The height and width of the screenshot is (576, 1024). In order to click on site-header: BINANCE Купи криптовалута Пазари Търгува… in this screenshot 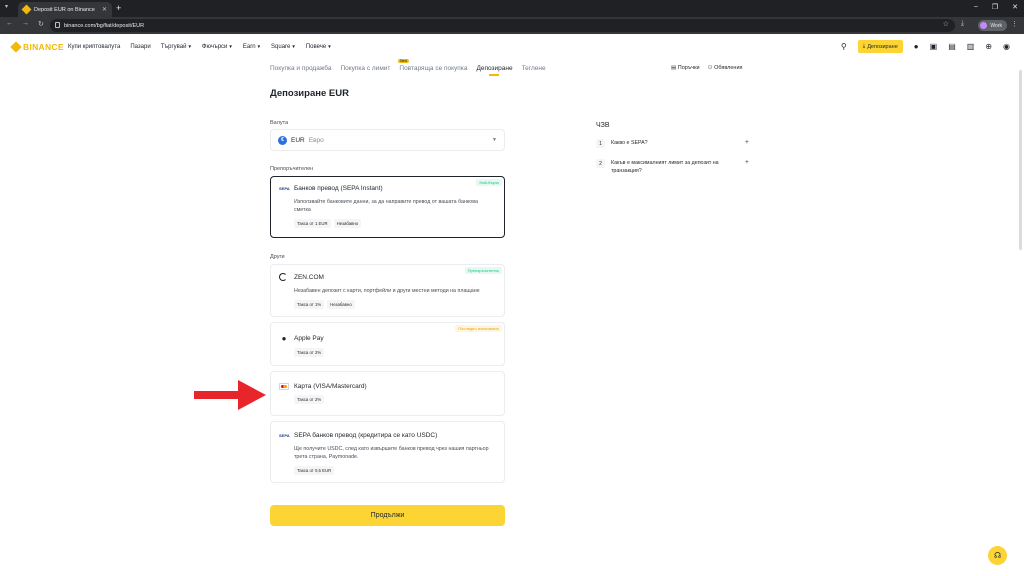, I will do `click(512, 48)`.